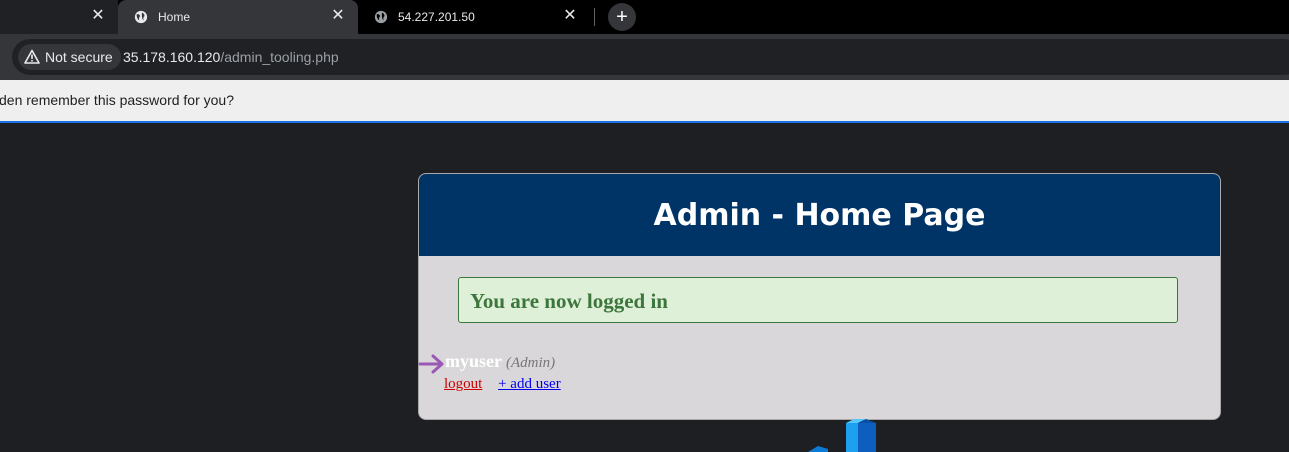  What do you see at coordinates (79, 57) in the screenshot?
I see `security-label: Not secure` at bounding box center [79, 57].